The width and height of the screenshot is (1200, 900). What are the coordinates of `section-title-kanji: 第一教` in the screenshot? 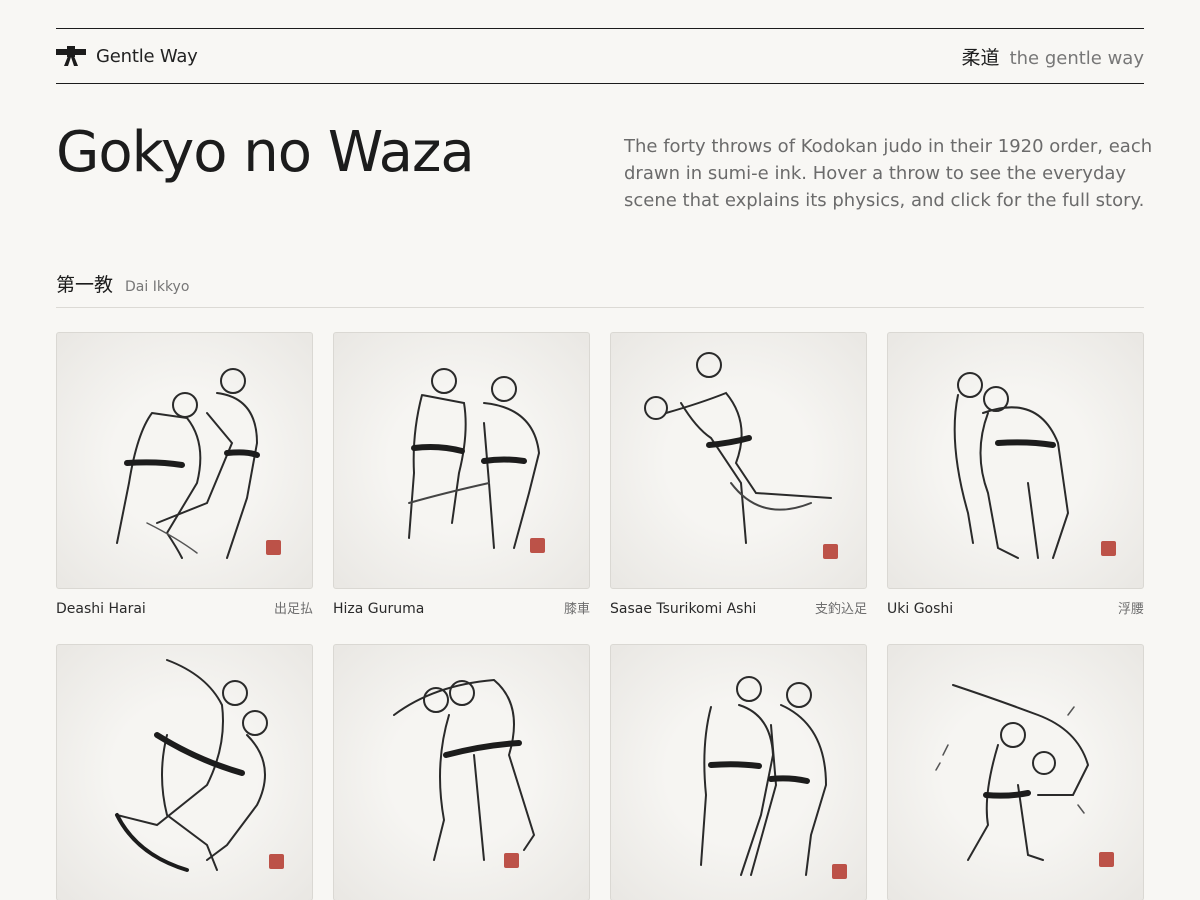 It's located at (85, 285).